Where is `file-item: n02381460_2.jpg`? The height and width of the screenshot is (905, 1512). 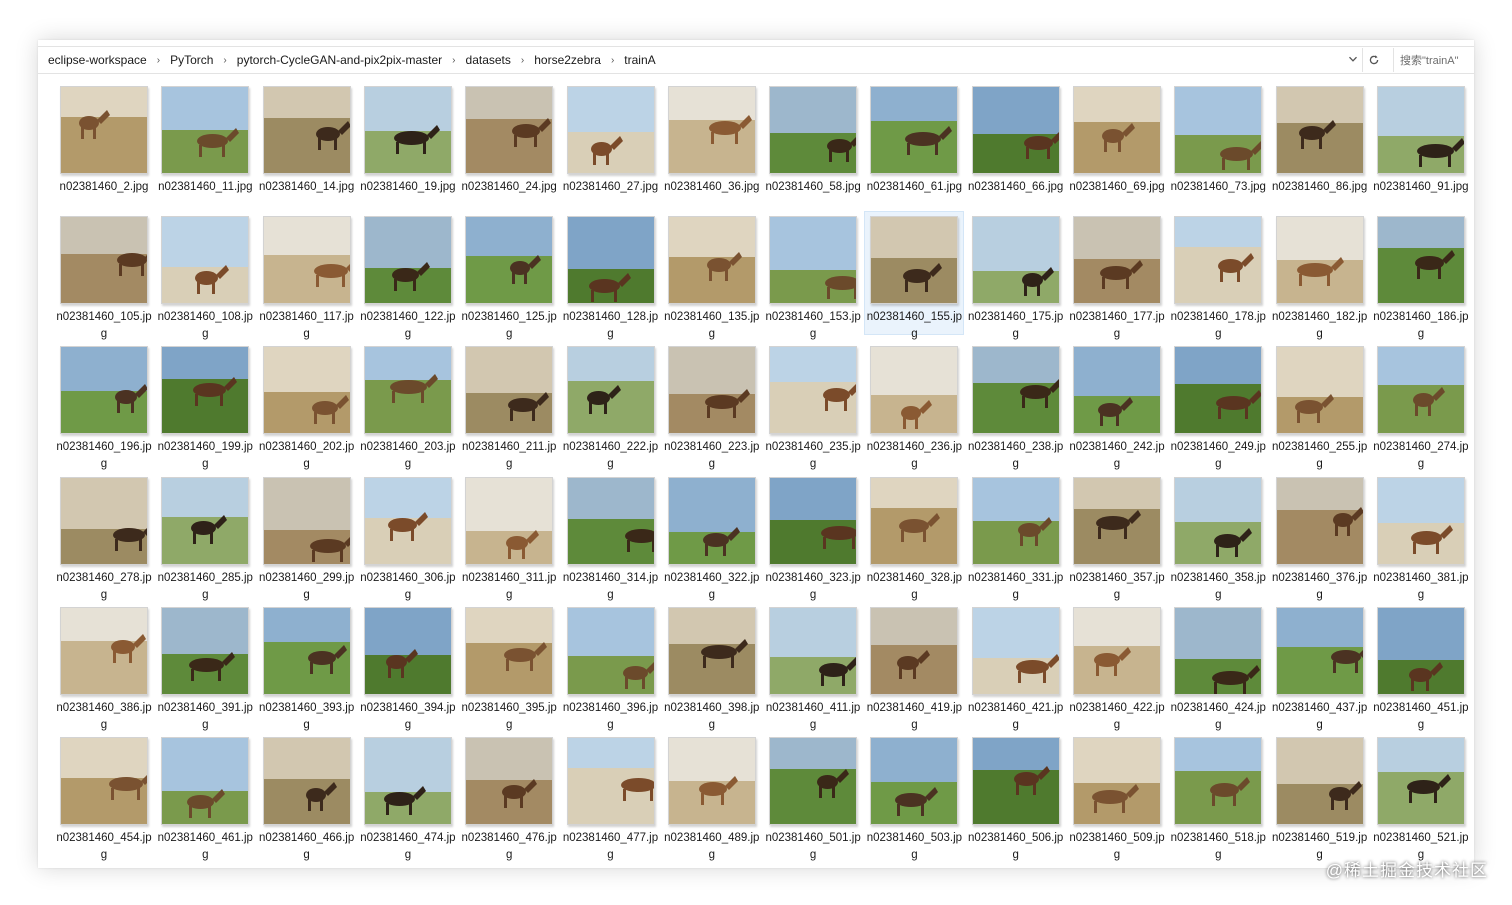
file-item: n02381460_2.jpg is located at coordinates (104, 143).